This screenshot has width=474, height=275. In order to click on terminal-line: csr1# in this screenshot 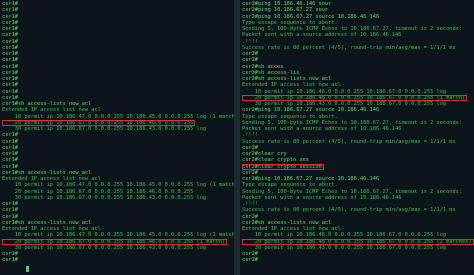, I will do `click(10, 260)`.